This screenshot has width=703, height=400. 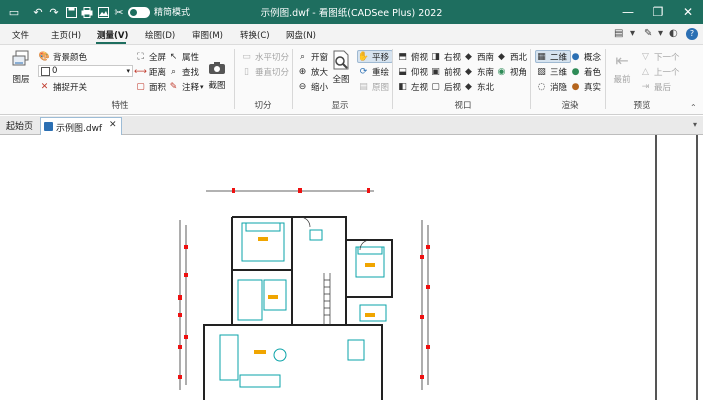 I want to click on zoom-in-icon: ⊕, so click(x=302, y=71).